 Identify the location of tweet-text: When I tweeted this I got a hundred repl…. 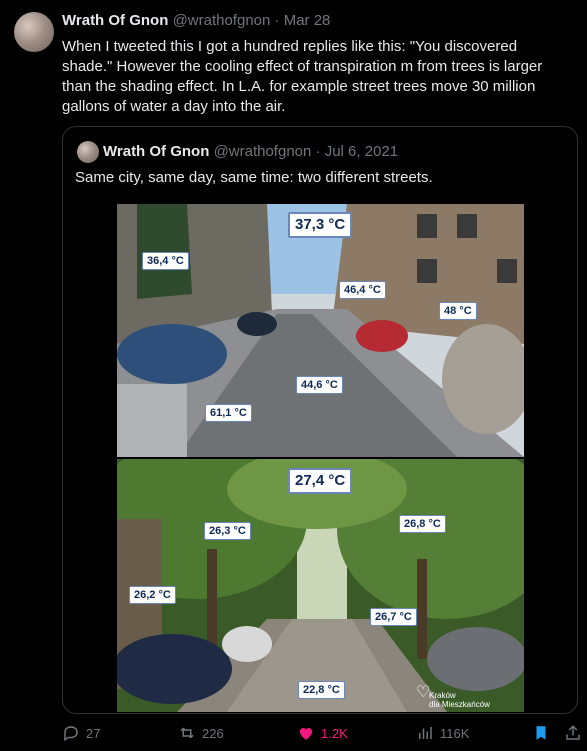
(302, 76).